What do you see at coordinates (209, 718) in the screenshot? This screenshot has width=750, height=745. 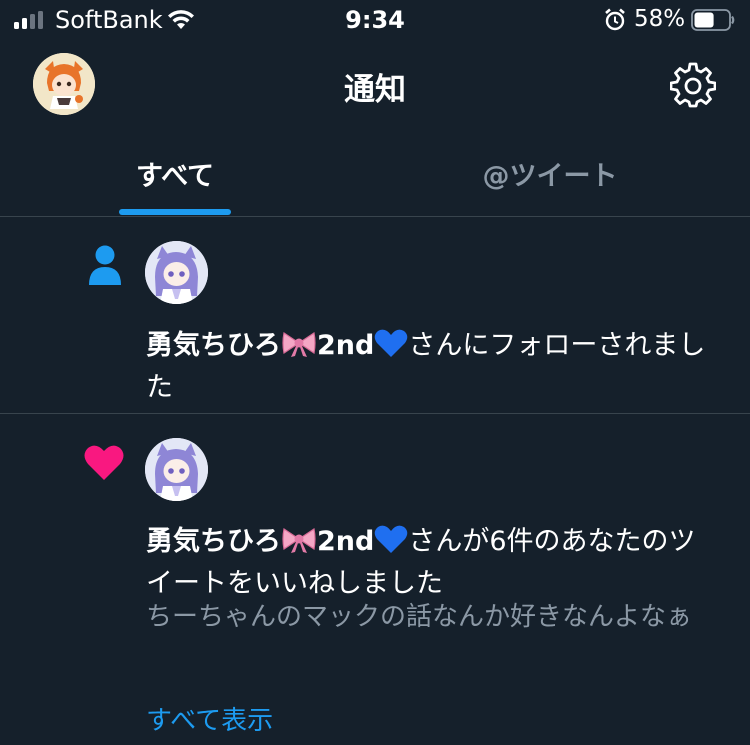 I see `show-all-link: すべて表示` at bounding box center [209, 718].